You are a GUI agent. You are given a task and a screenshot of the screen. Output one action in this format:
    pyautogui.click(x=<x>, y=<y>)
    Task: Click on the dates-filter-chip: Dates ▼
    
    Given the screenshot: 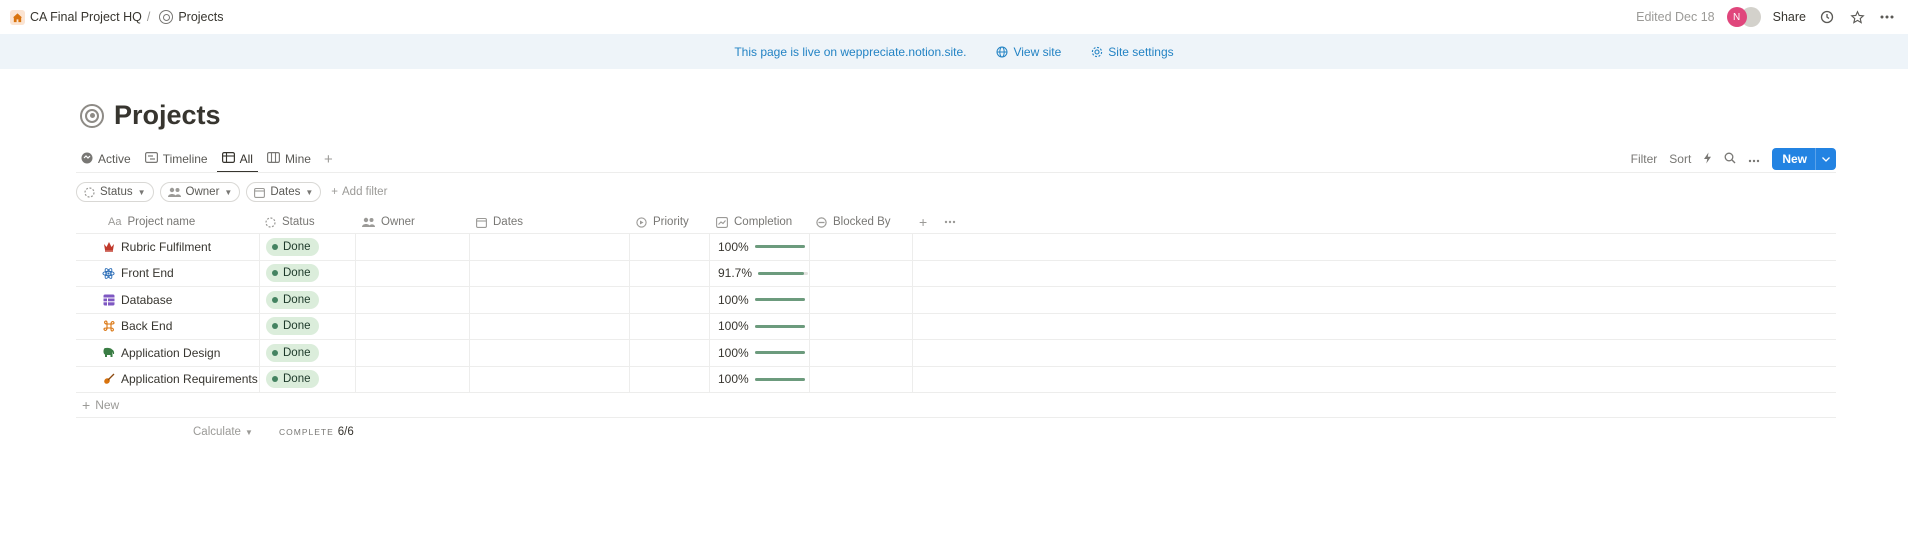 What is the action you would take?
    pyautogui.click(x=284, y=192)
    